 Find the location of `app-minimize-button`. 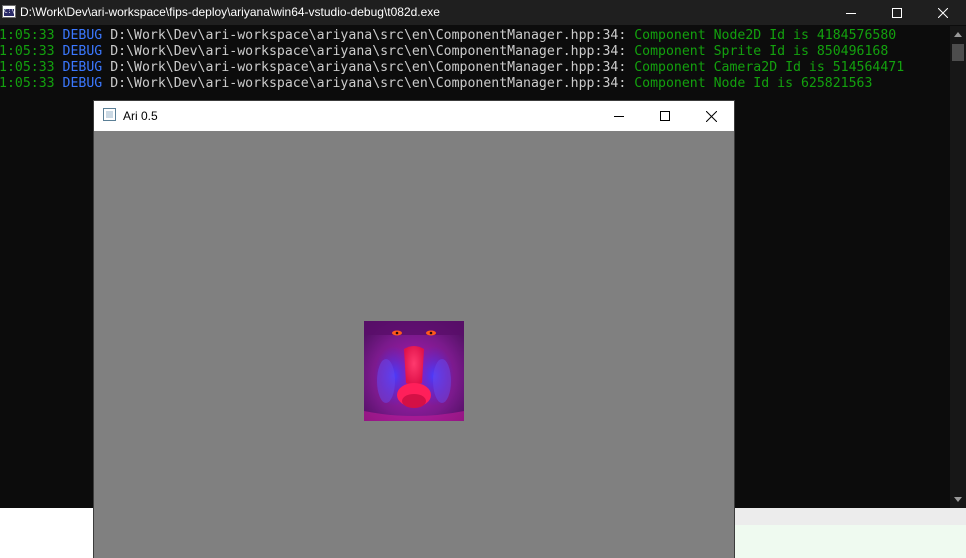

app-minimize-button is located at coordinates (619, 116).